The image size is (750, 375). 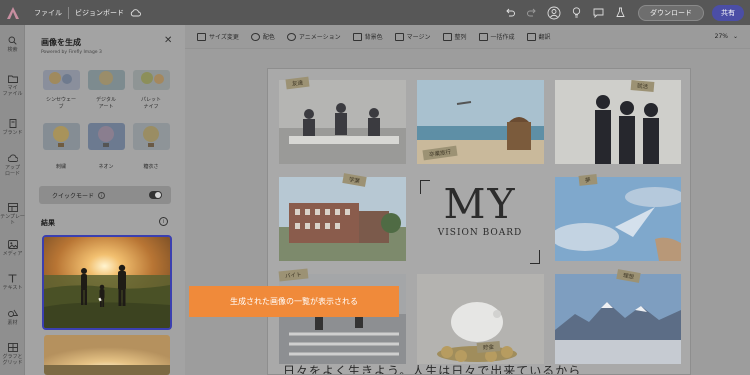 What do you see at coordinates (642, 86) in the screenshot?
I see `tag-job-hunting: 就活` at bounding box center [642, 86].